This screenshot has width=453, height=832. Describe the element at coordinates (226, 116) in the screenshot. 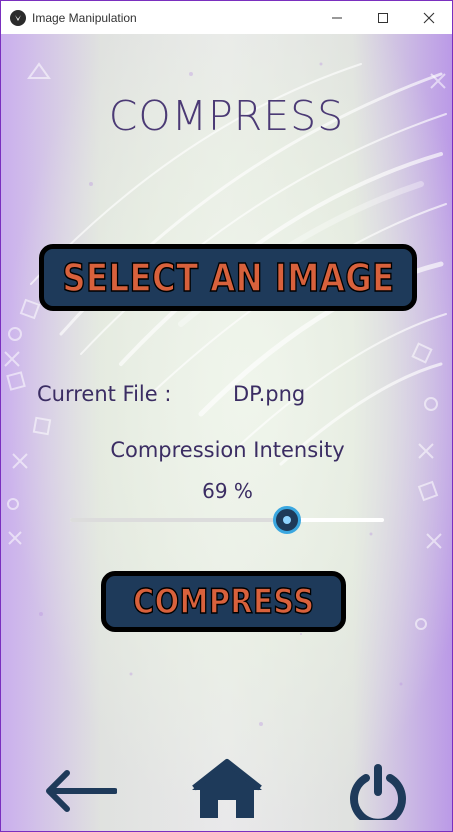

I see `page-title: COMPRESS` at that location.